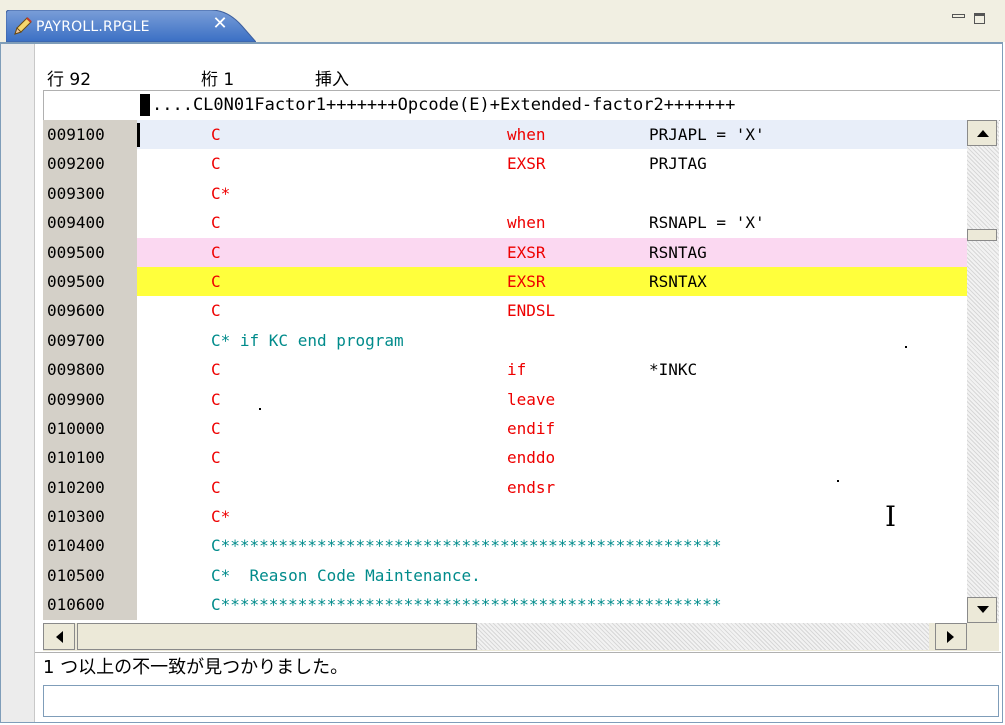  What do you see at coordinates (980, 19) in the screenshot?
I see `maximize-icon` at bounding box center [980, 19].